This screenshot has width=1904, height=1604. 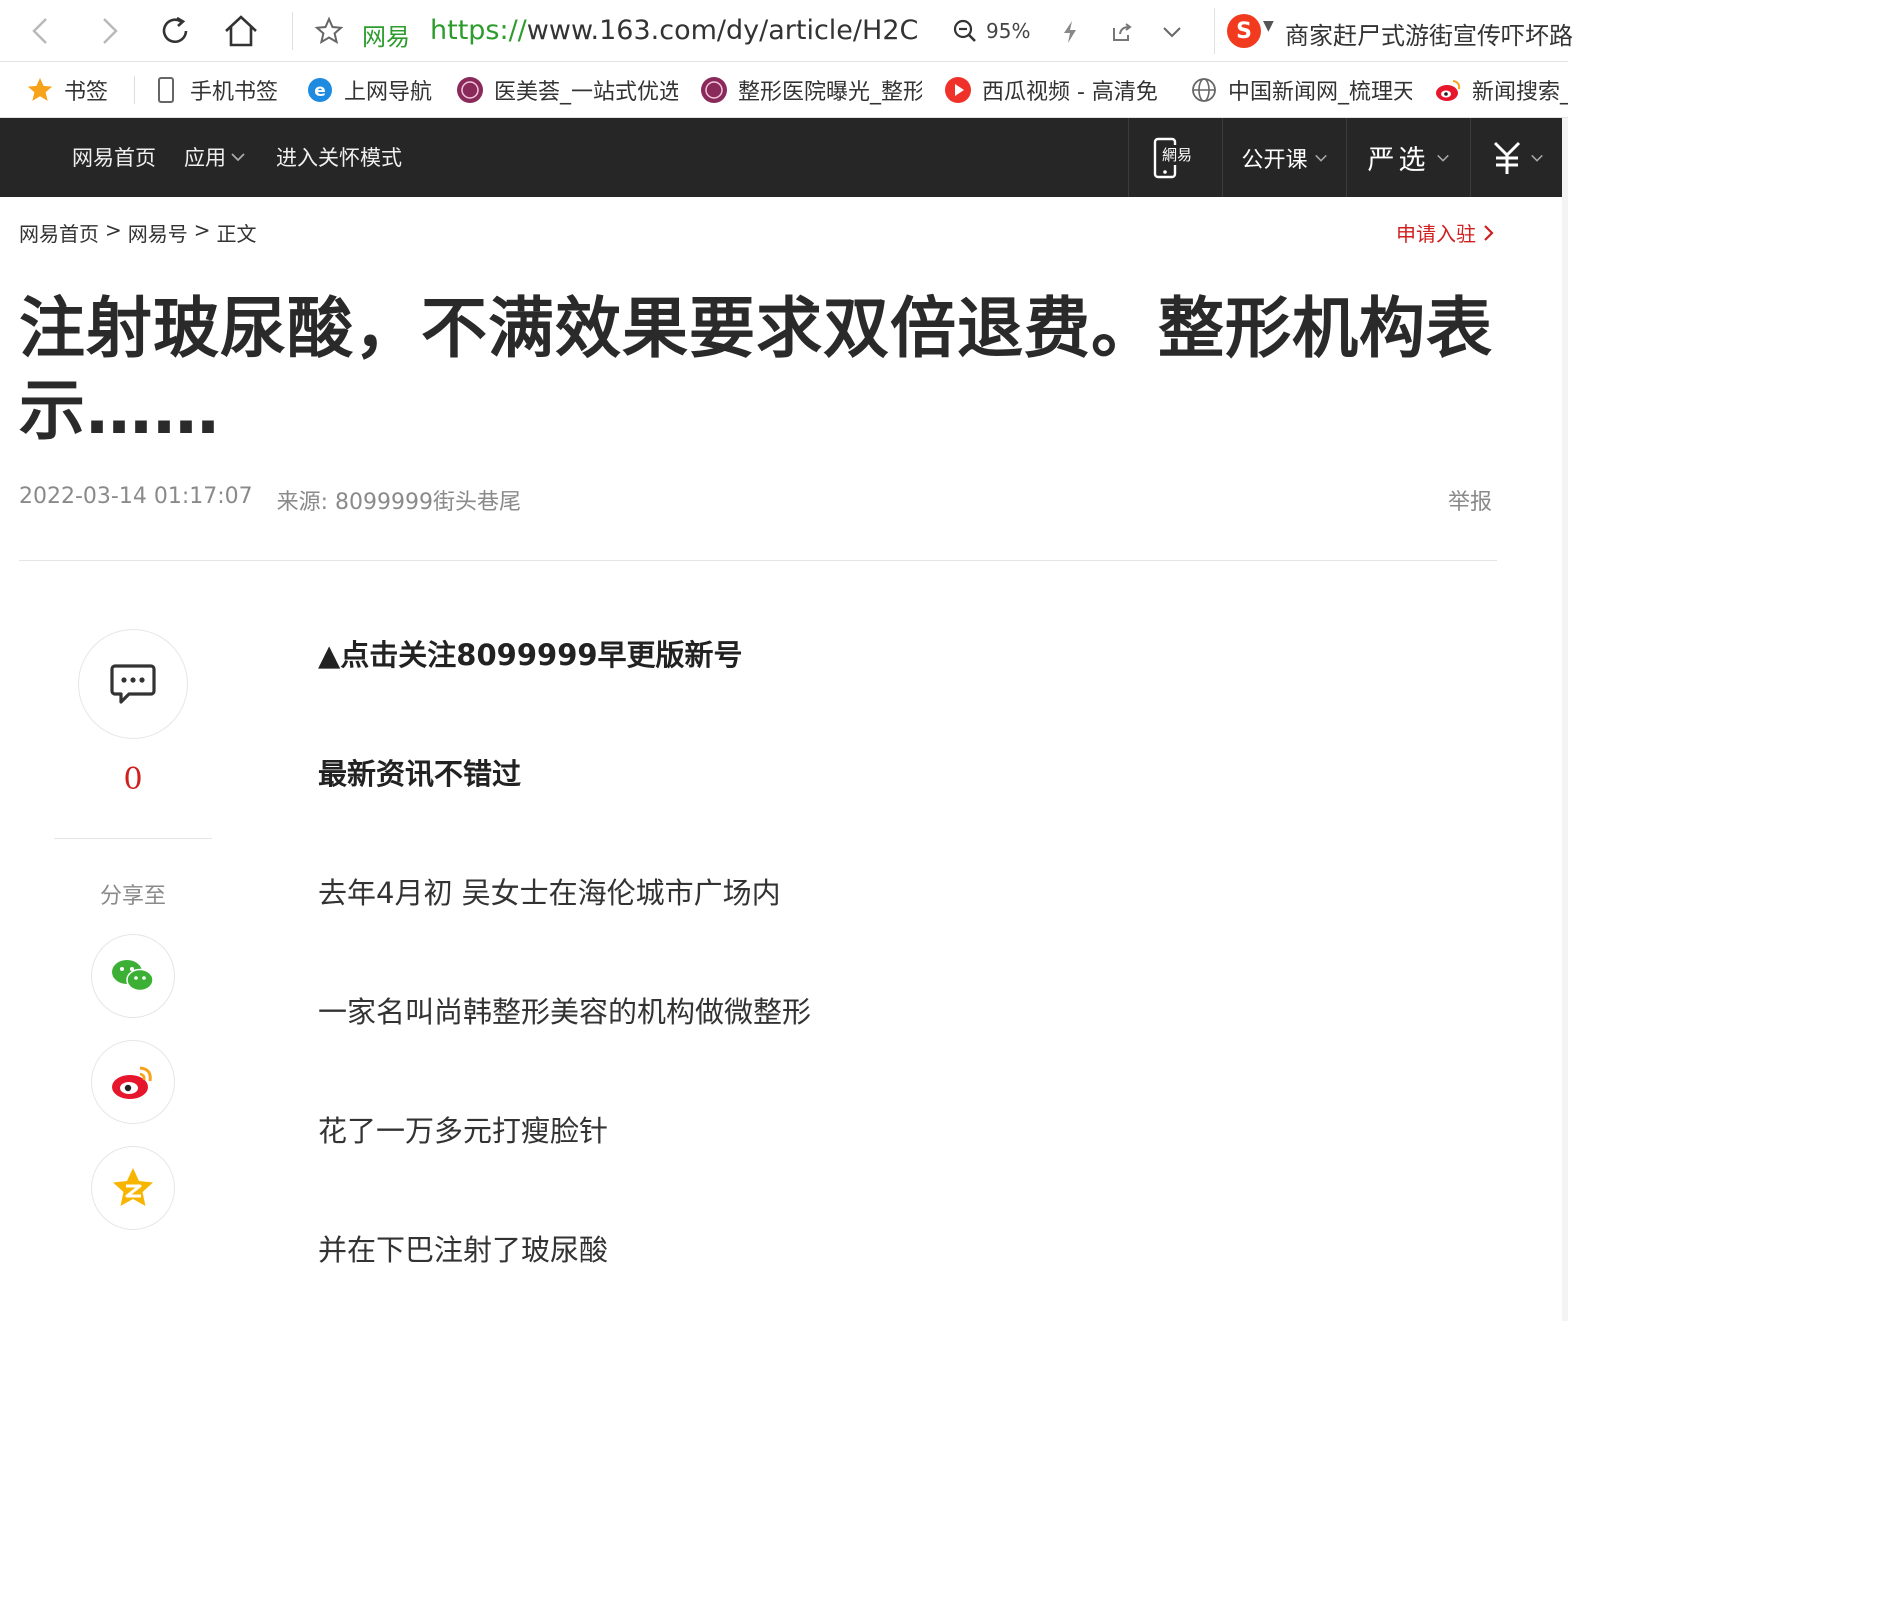 I want to click on search-box: S ▼ 商家赶尸式游街宣传吓坏路, so click(x=1393, y=31).